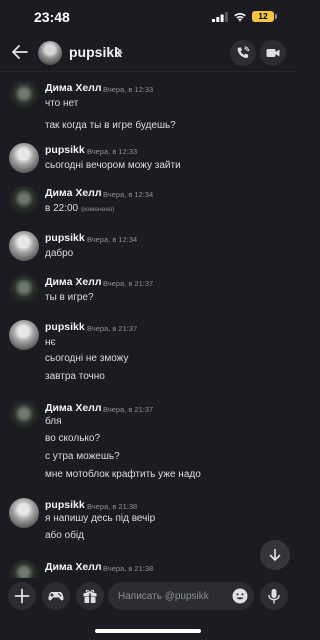 The image size is (320, 640). I want to click on activities-button, so click(56, 596).